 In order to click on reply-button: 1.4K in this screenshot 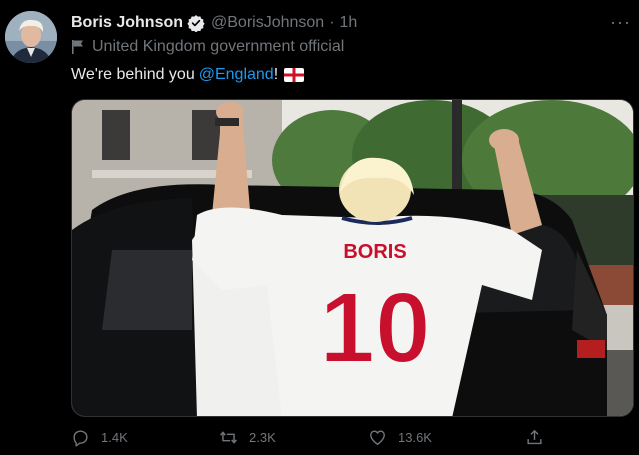, I will do `click(99, 437)`.